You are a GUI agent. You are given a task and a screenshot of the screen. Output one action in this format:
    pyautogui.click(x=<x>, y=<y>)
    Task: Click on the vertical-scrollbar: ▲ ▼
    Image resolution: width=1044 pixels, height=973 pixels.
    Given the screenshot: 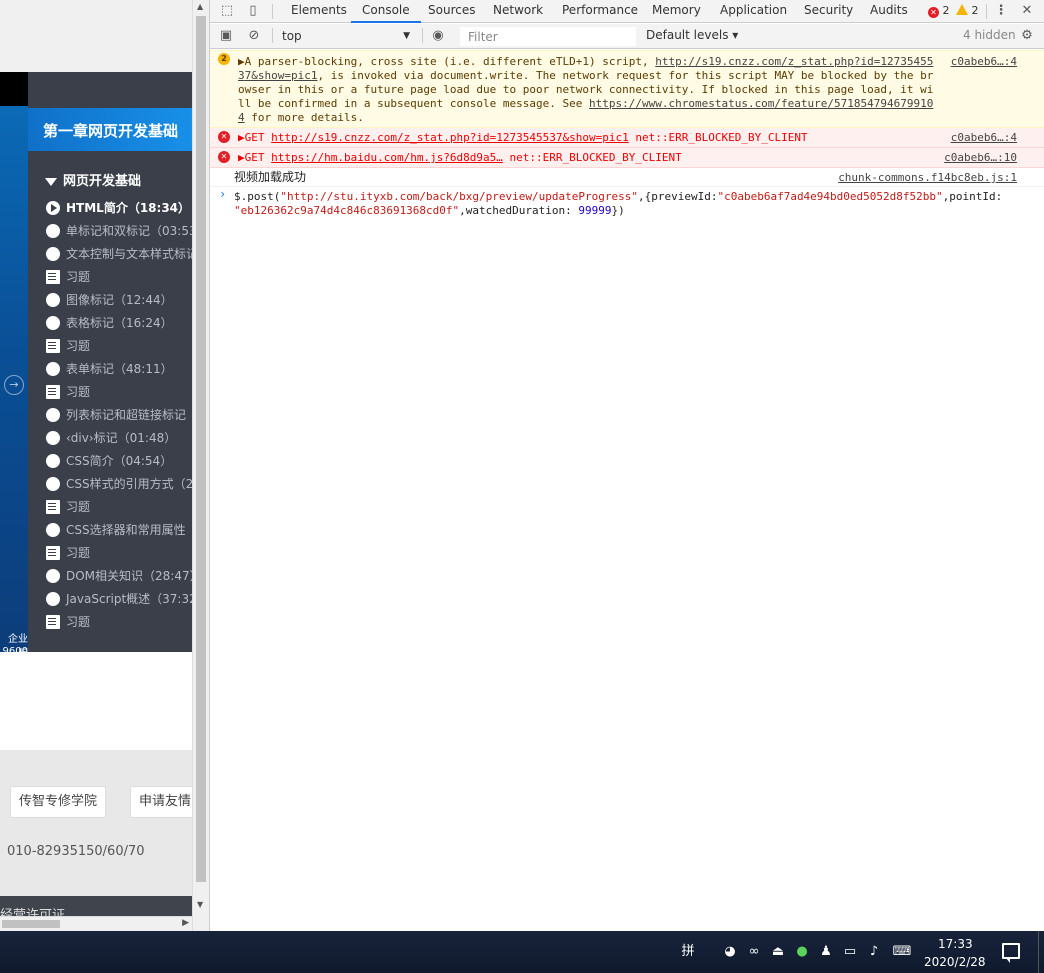 What is the action you would take?
    pyautogui.click(x=200, y=465)
    